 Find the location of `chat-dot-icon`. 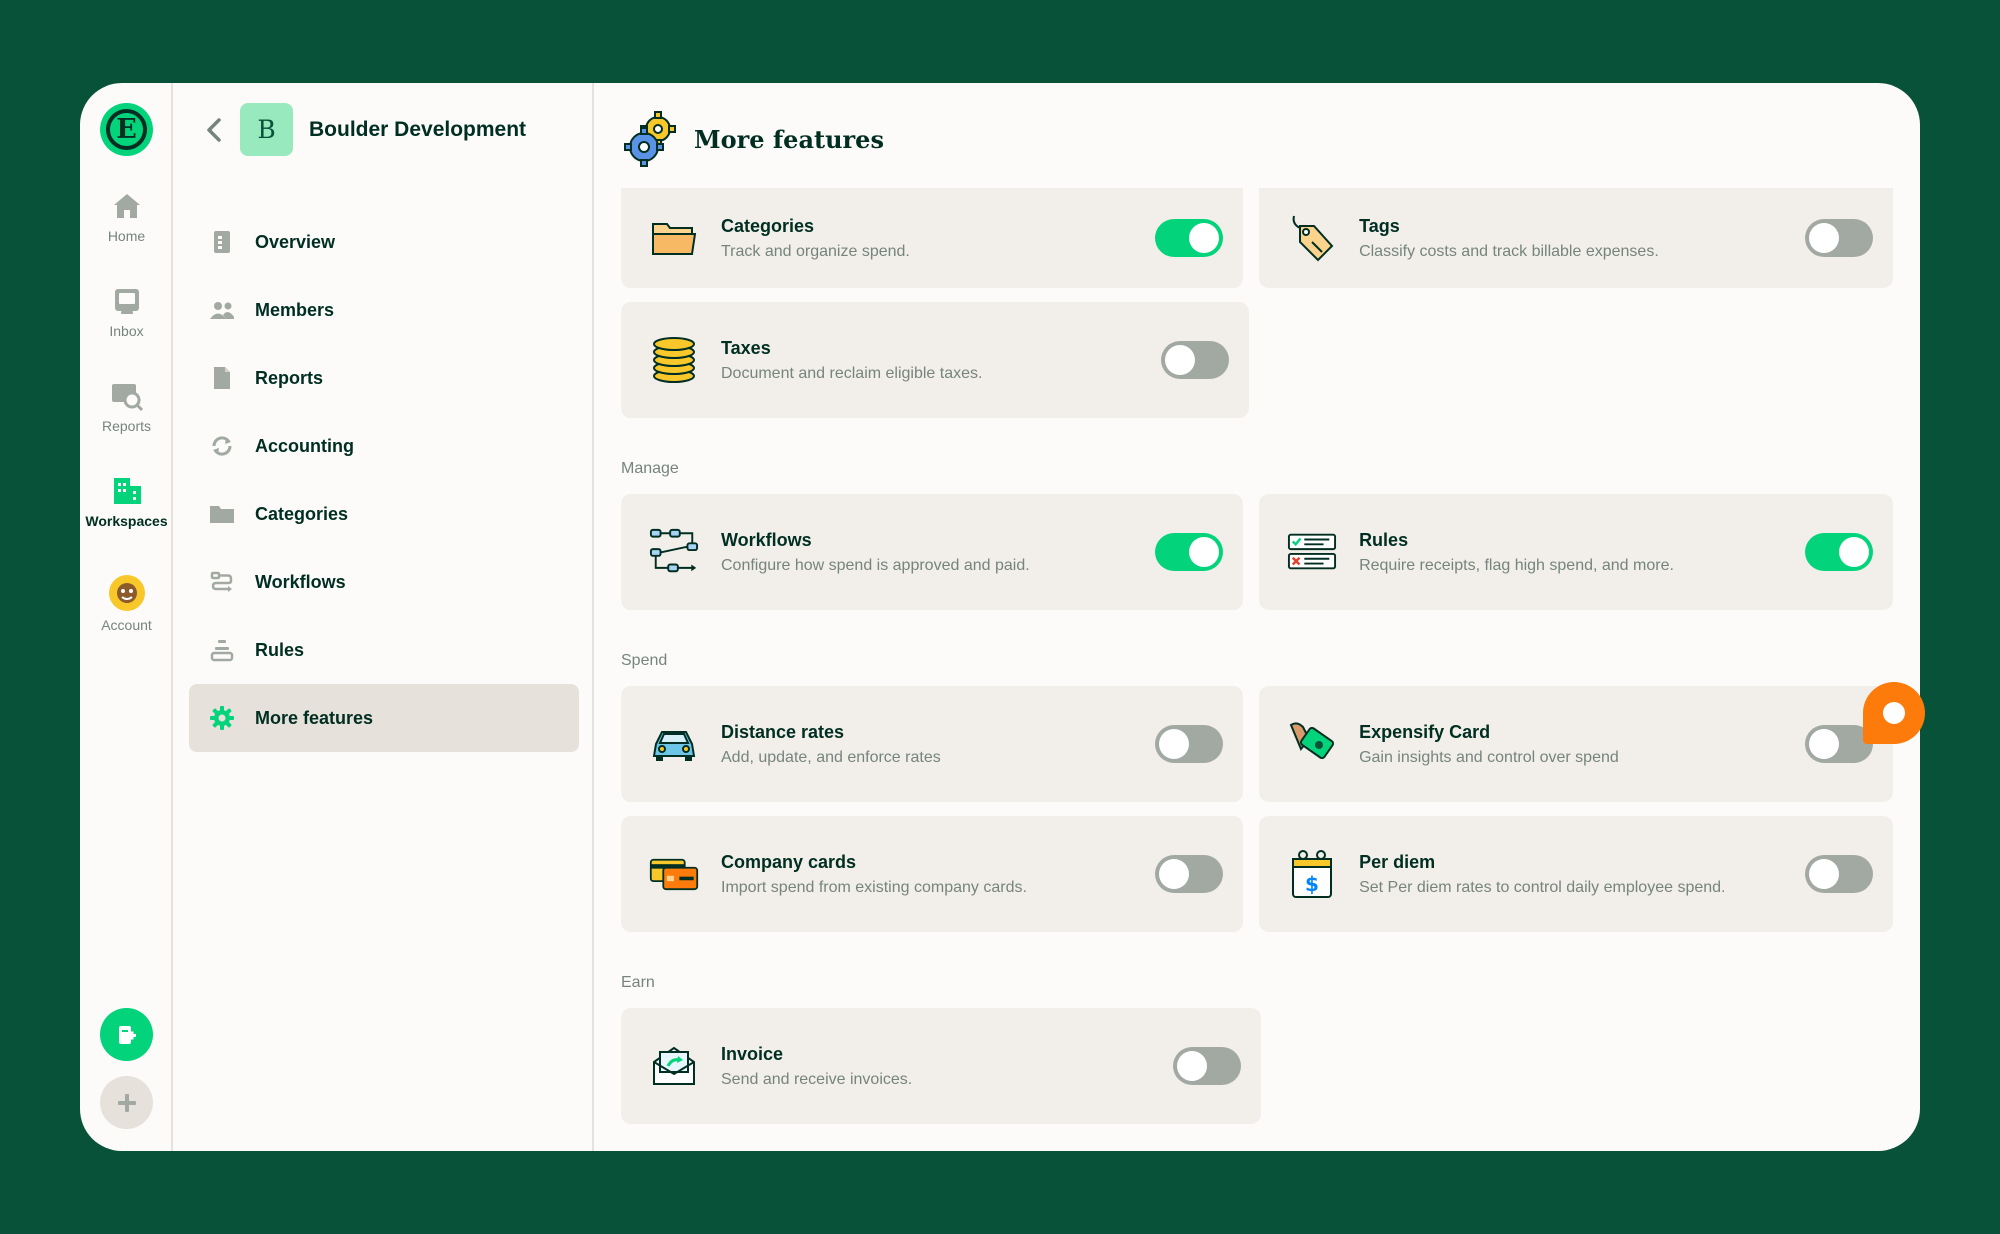

chat-dot-icon is located at coordinates (1894, 713).